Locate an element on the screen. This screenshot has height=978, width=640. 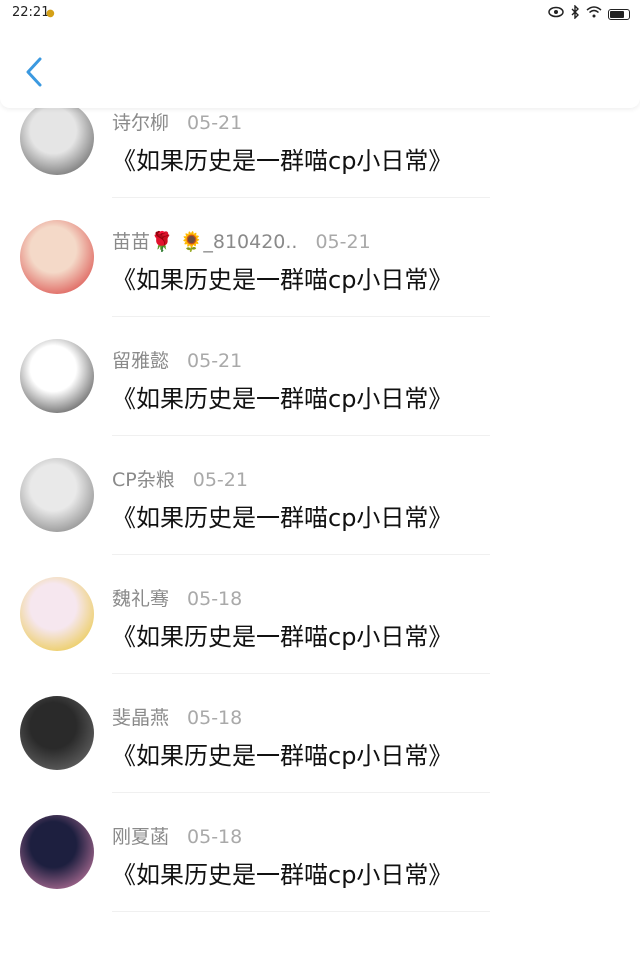
list-item: 苗苗🌹 🌻_810420.. 05-21 《如果历史是一群喵cp小日常》 is located at coordinates (320, 257).